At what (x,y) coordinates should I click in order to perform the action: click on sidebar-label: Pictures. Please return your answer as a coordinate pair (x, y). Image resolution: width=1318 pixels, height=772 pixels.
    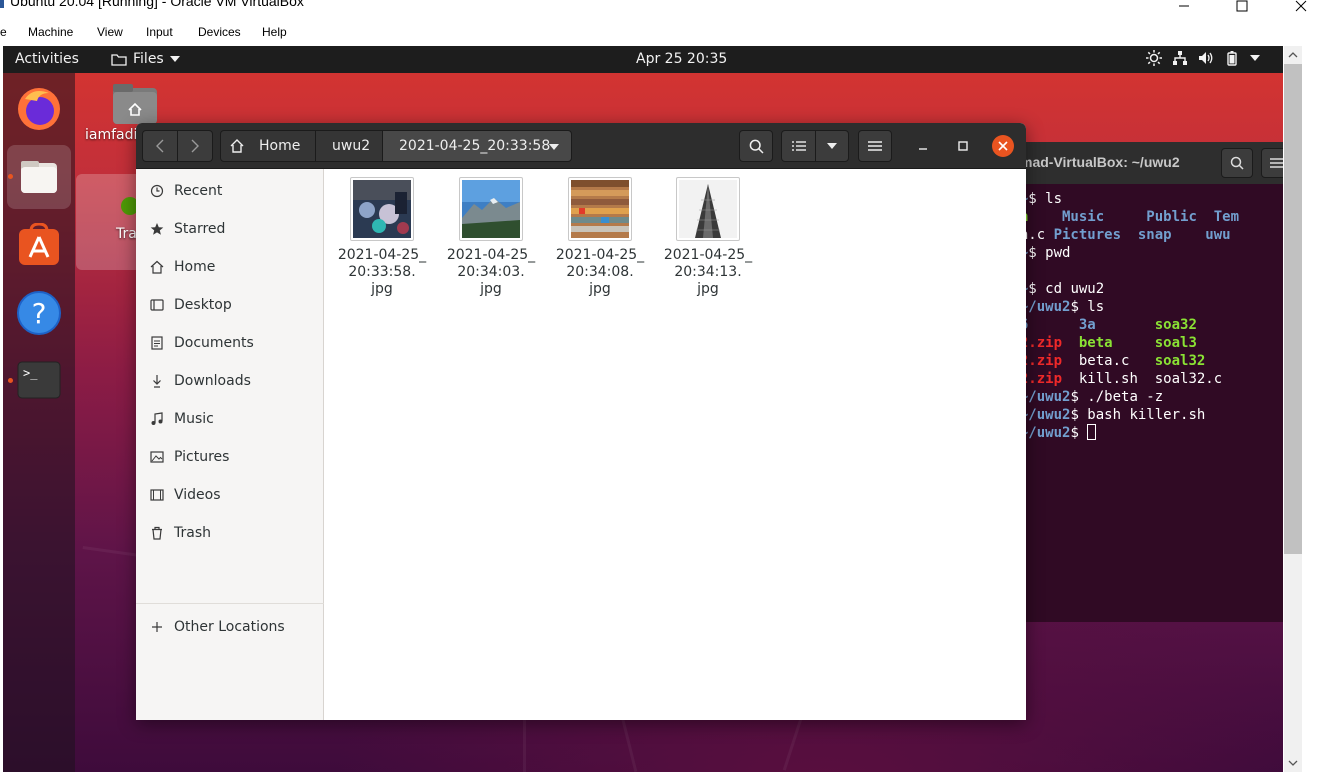
    Looking at the image, I should click on (202, 457).